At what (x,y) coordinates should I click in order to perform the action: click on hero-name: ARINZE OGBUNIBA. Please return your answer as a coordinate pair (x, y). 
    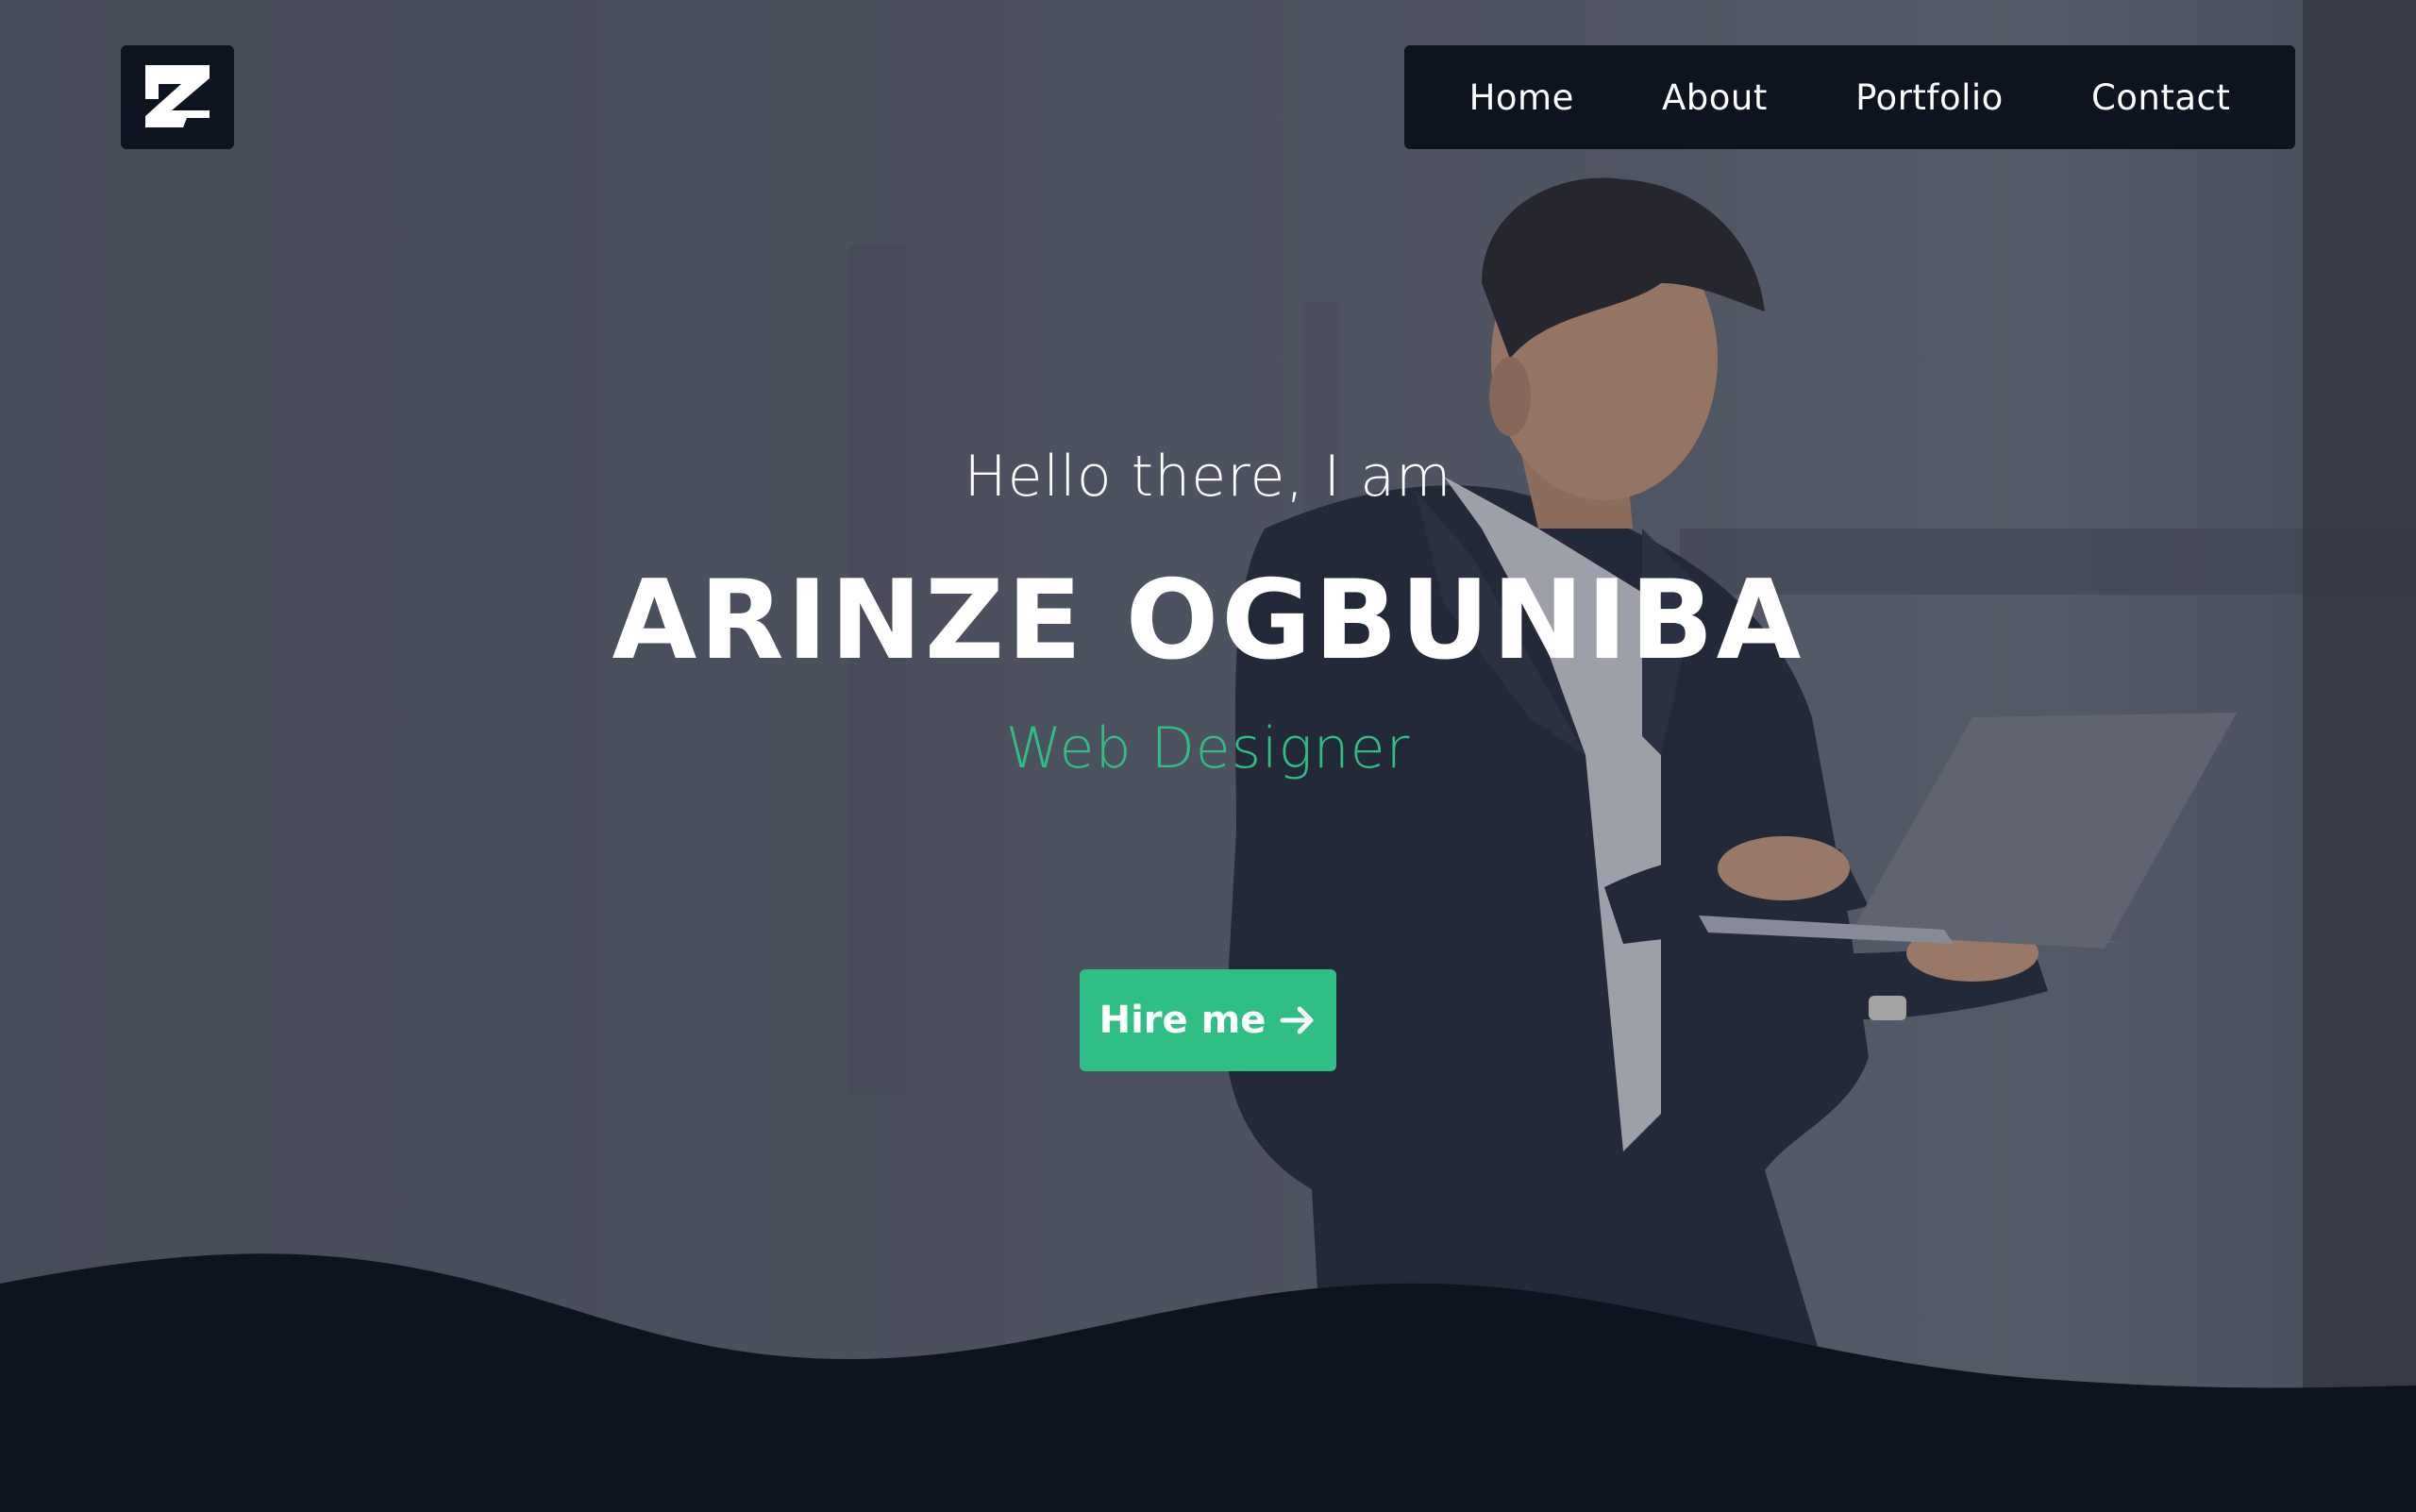
    Looking at the image, I should click on (1208, 620).